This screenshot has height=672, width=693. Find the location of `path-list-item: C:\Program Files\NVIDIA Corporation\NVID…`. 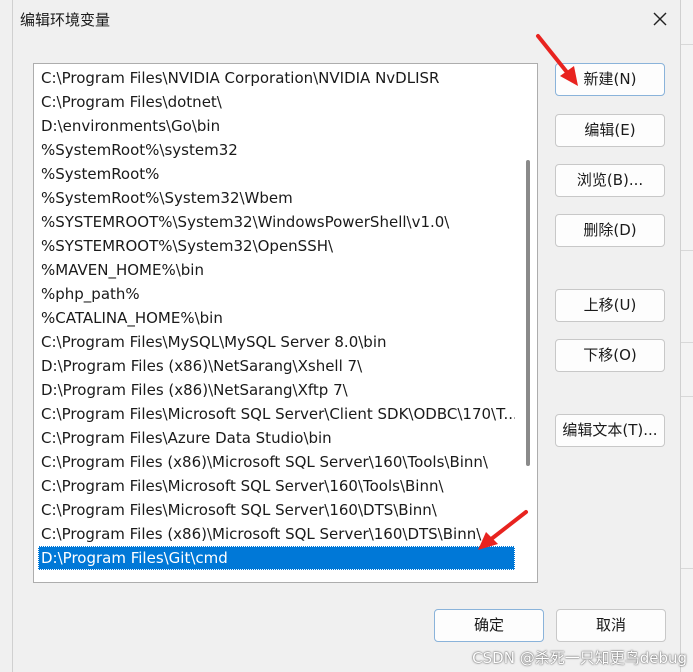

path-list-item: C:\Program Files\NVIDIA Corporation\NVID… is located at coordinates (276, 78).